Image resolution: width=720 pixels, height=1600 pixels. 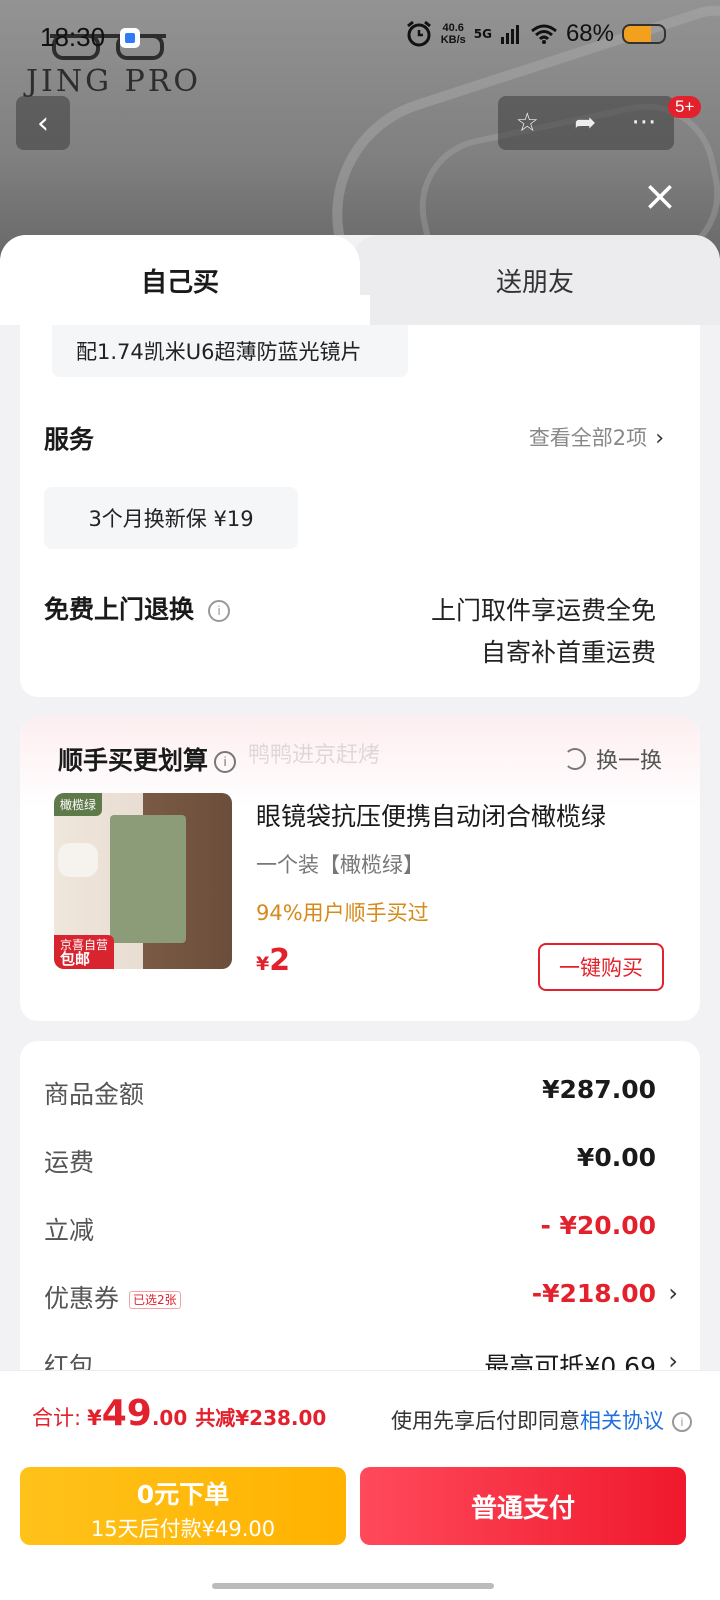 I want to click on goods-amount-label: 商品金额, so click(x=94, y=1094).